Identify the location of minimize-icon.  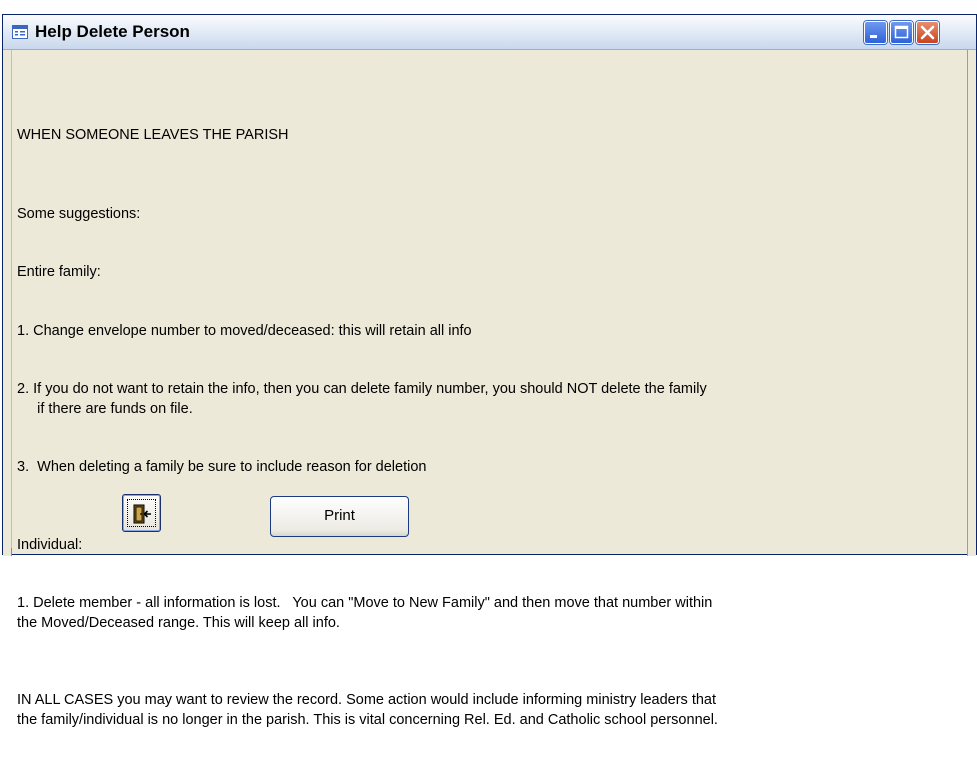
(873, 36).